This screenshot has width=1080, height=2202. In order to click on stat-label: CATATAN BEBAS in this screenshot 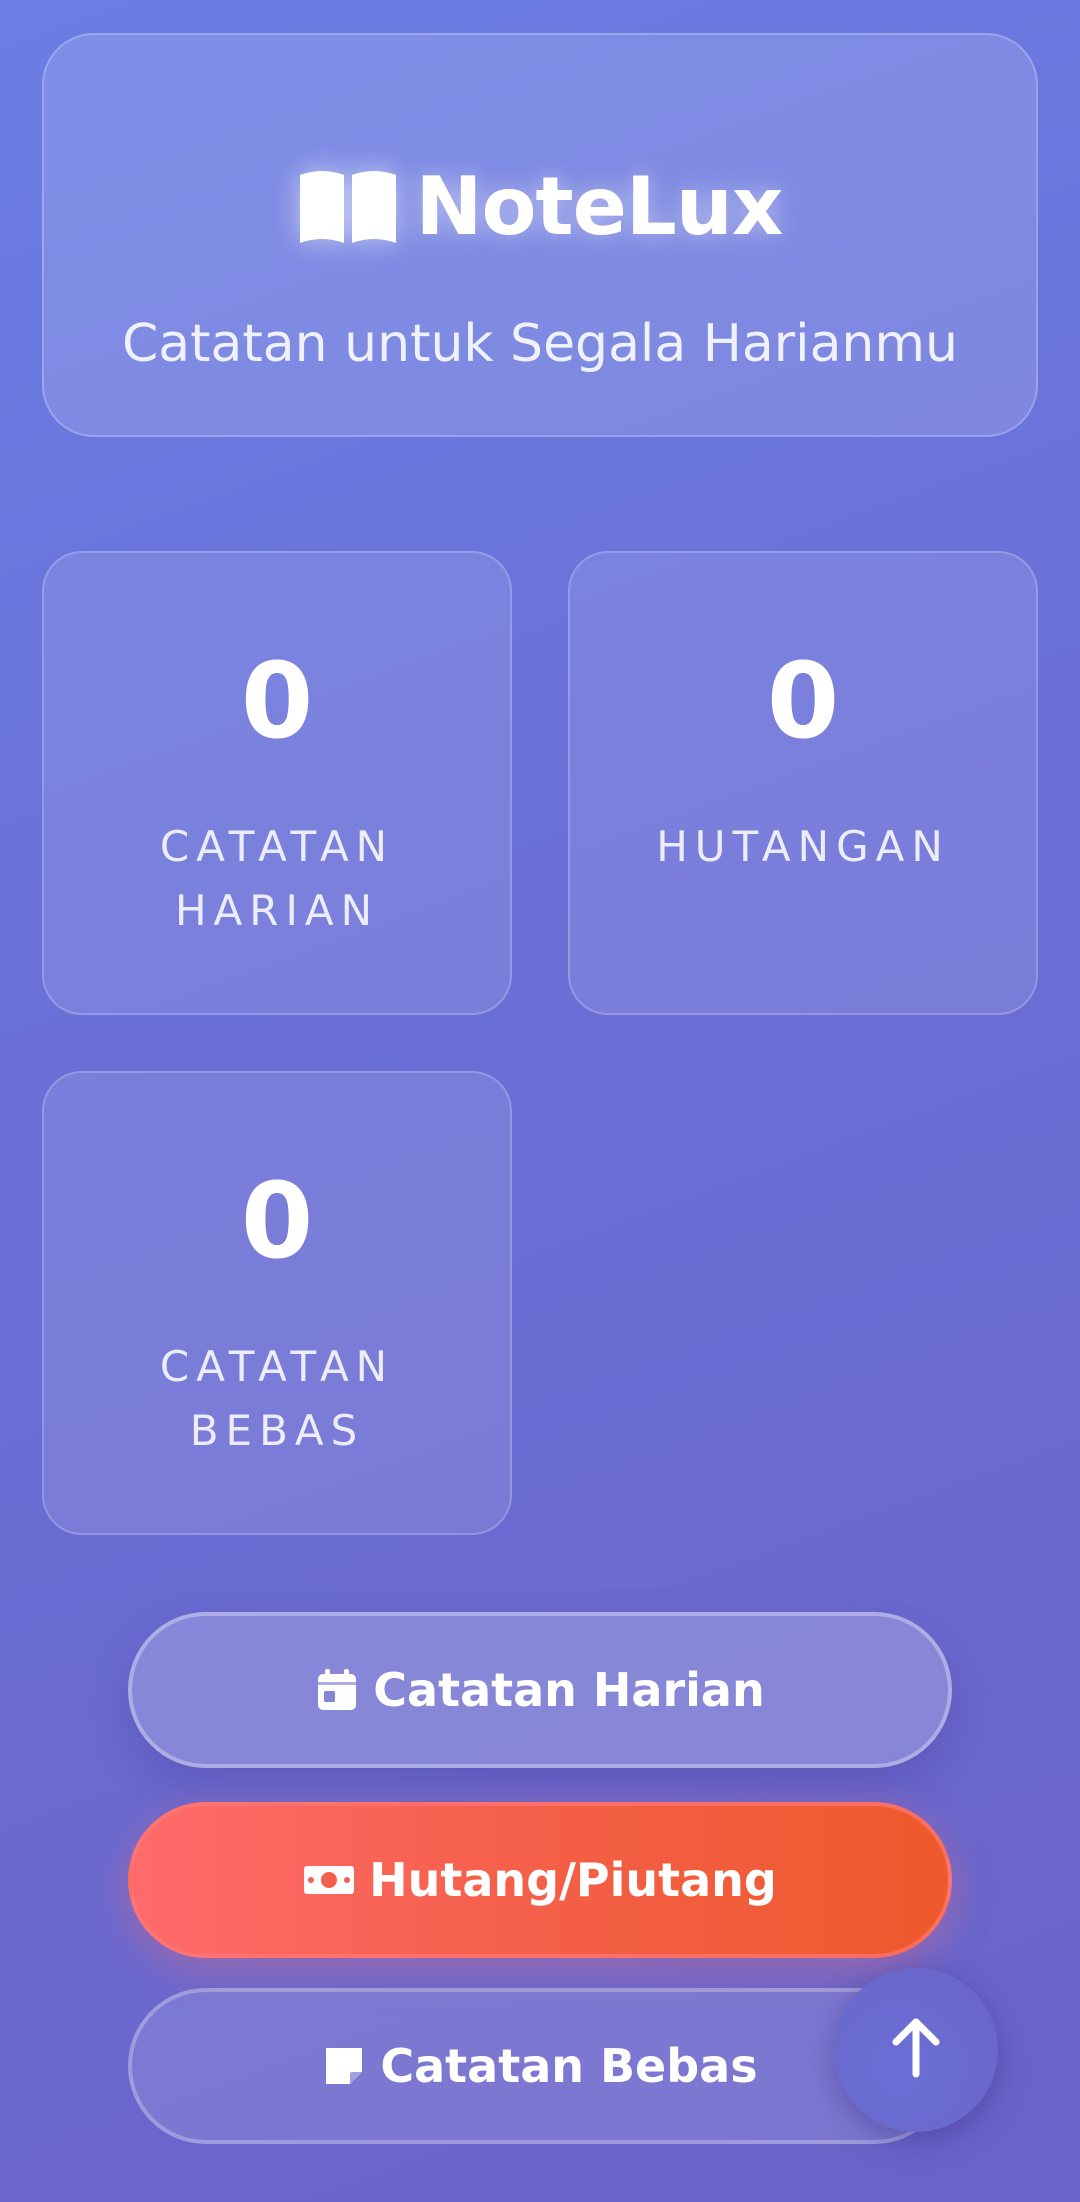, I will do `click(277, 1398)`.